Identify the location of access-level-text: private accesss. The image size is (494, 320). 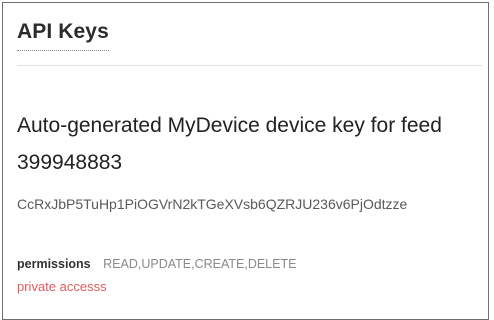
(62, 286).